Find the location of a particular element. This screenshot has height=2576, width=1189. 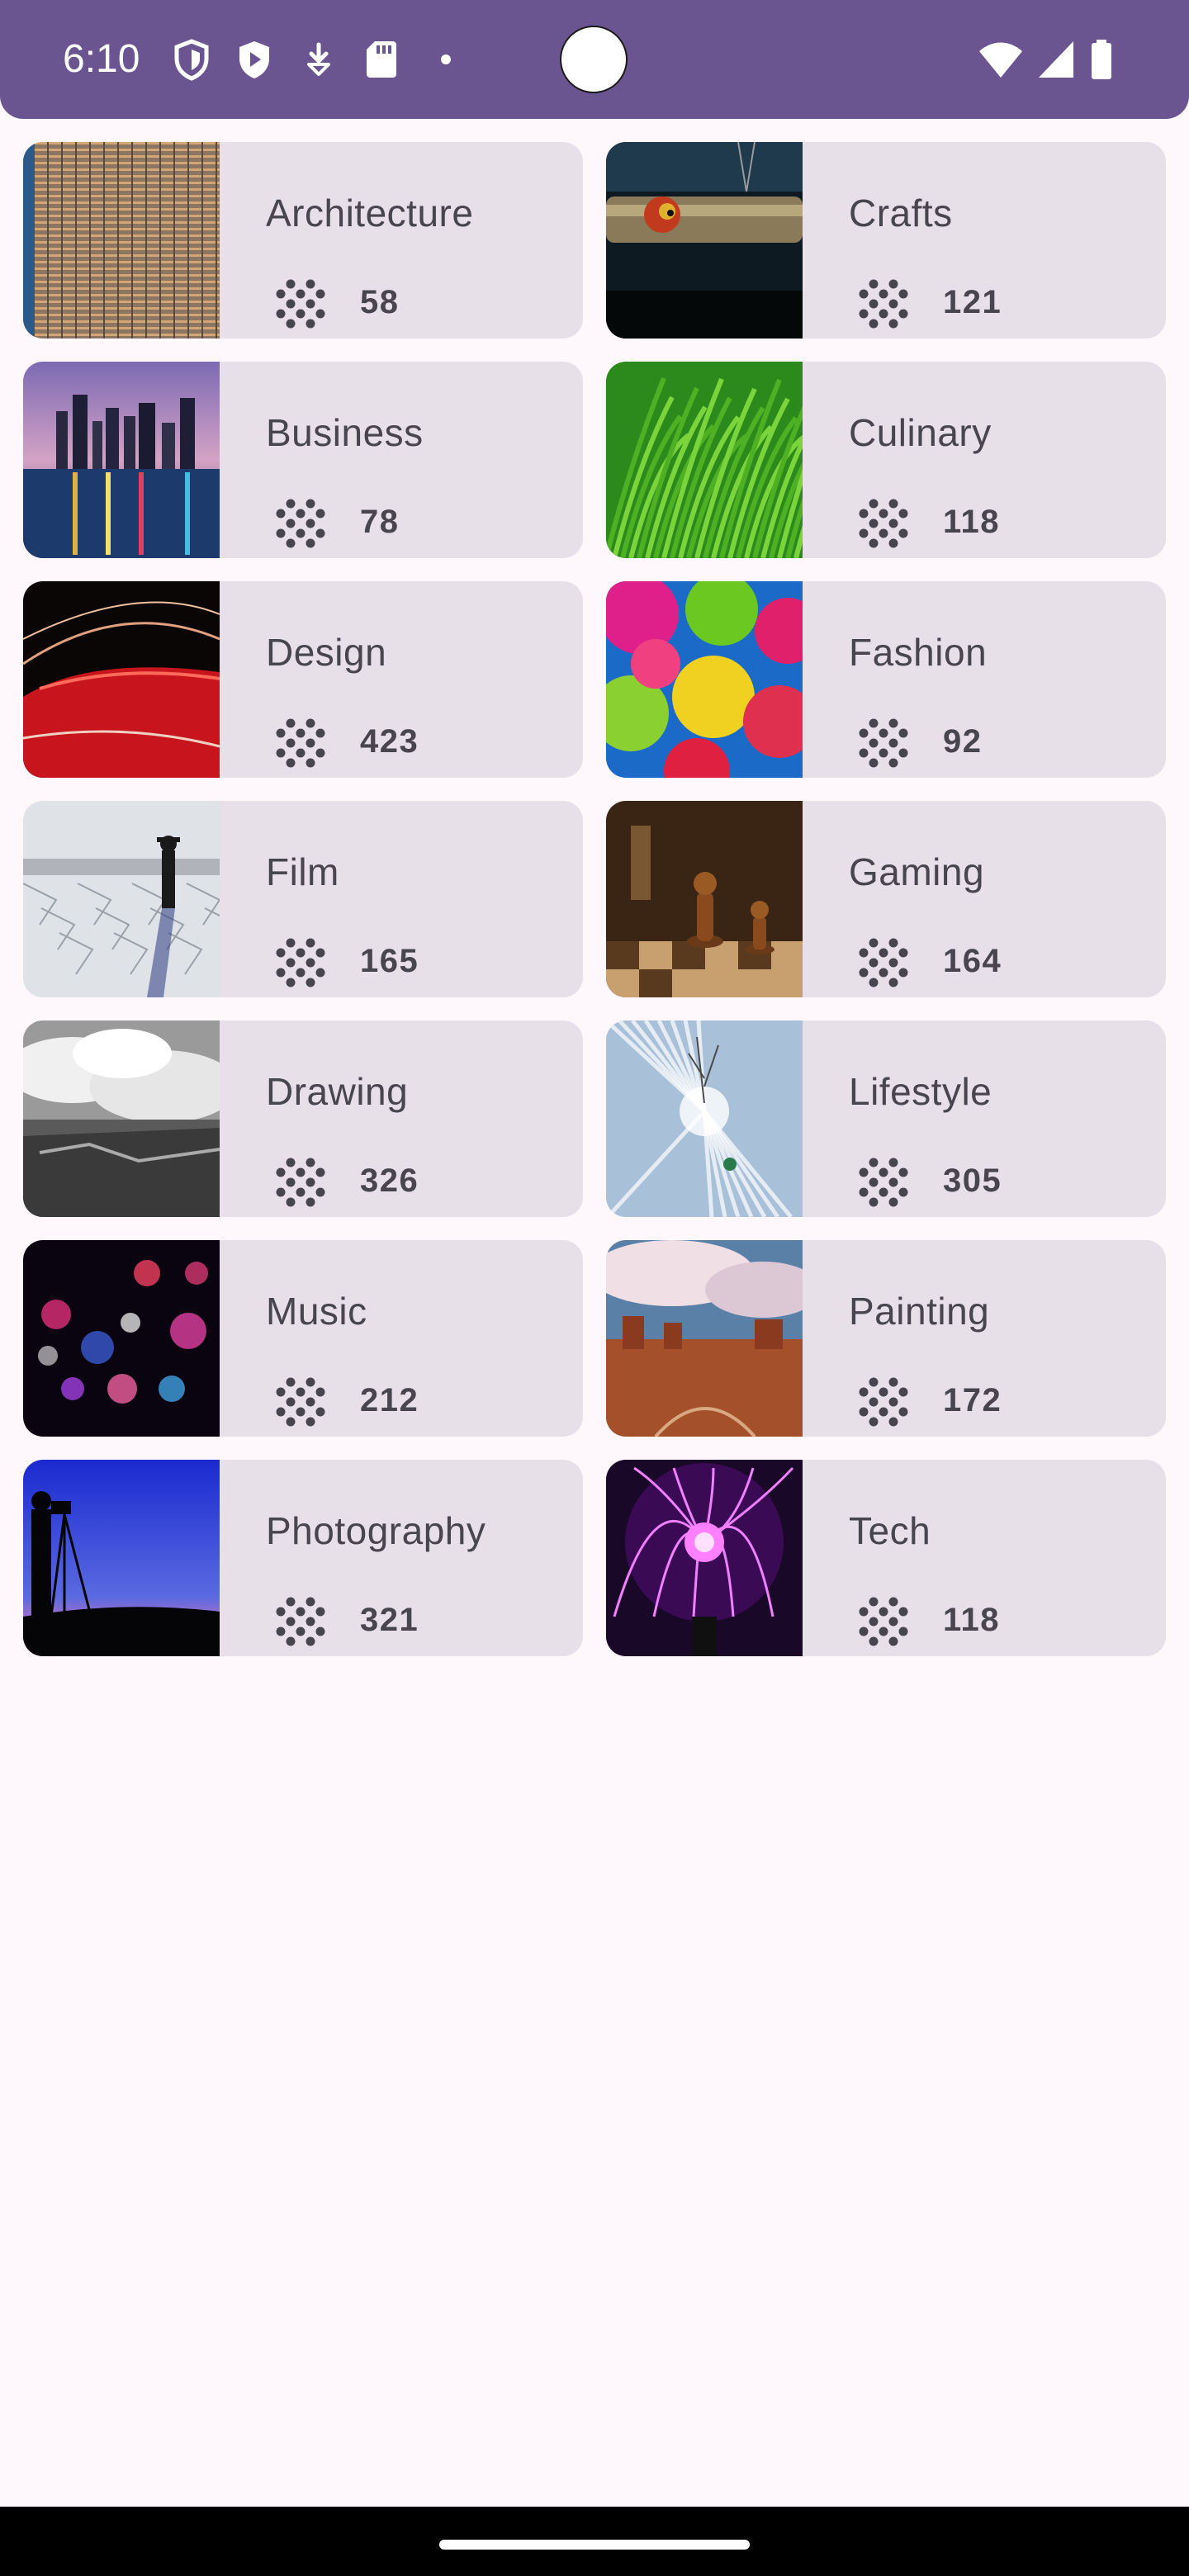

category-title: Culinary is located at coordinates (920, 432).